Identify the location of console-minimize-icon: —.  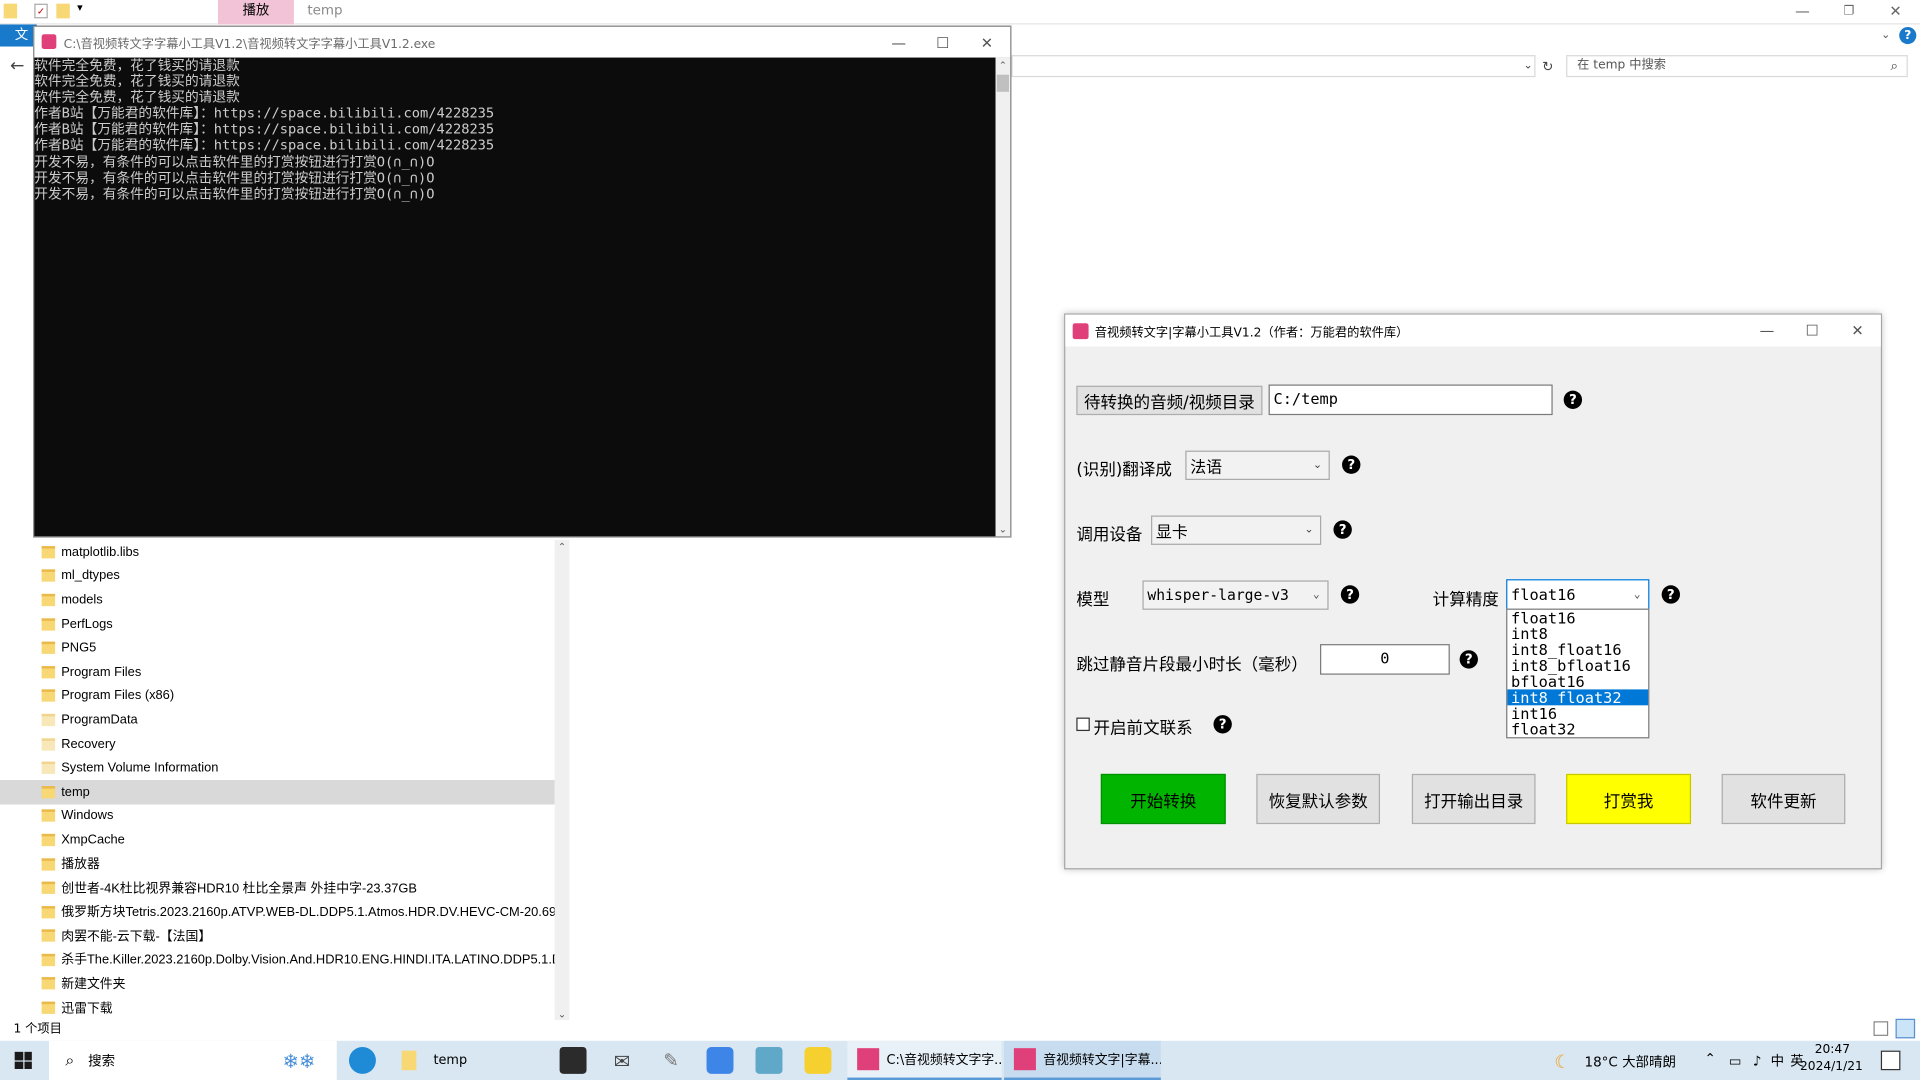
(899, 42).